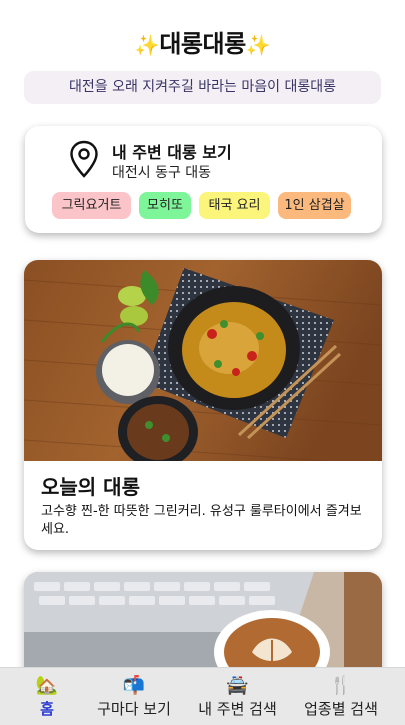  What do you see at coordinates (237, 709) in the screenshot?
I see `nav-nearby-search-label: 내 주변 검색` at bounding box center [237, 709].